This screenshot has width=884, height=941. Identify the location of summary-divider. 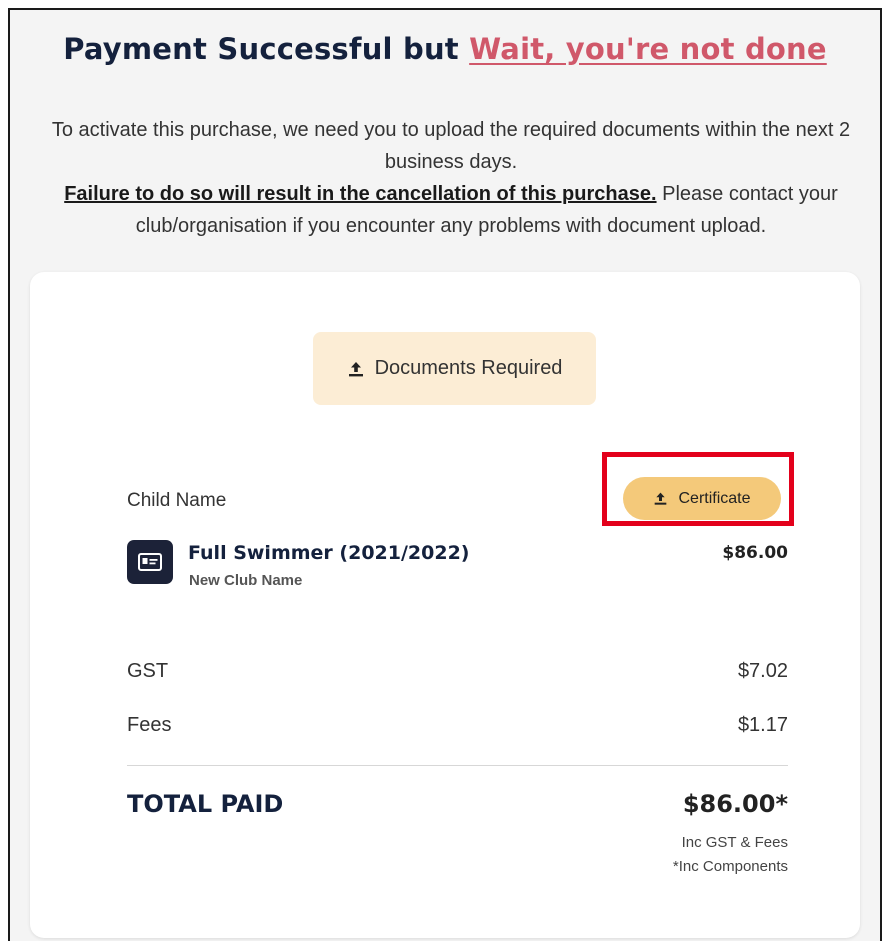
(457, 765).